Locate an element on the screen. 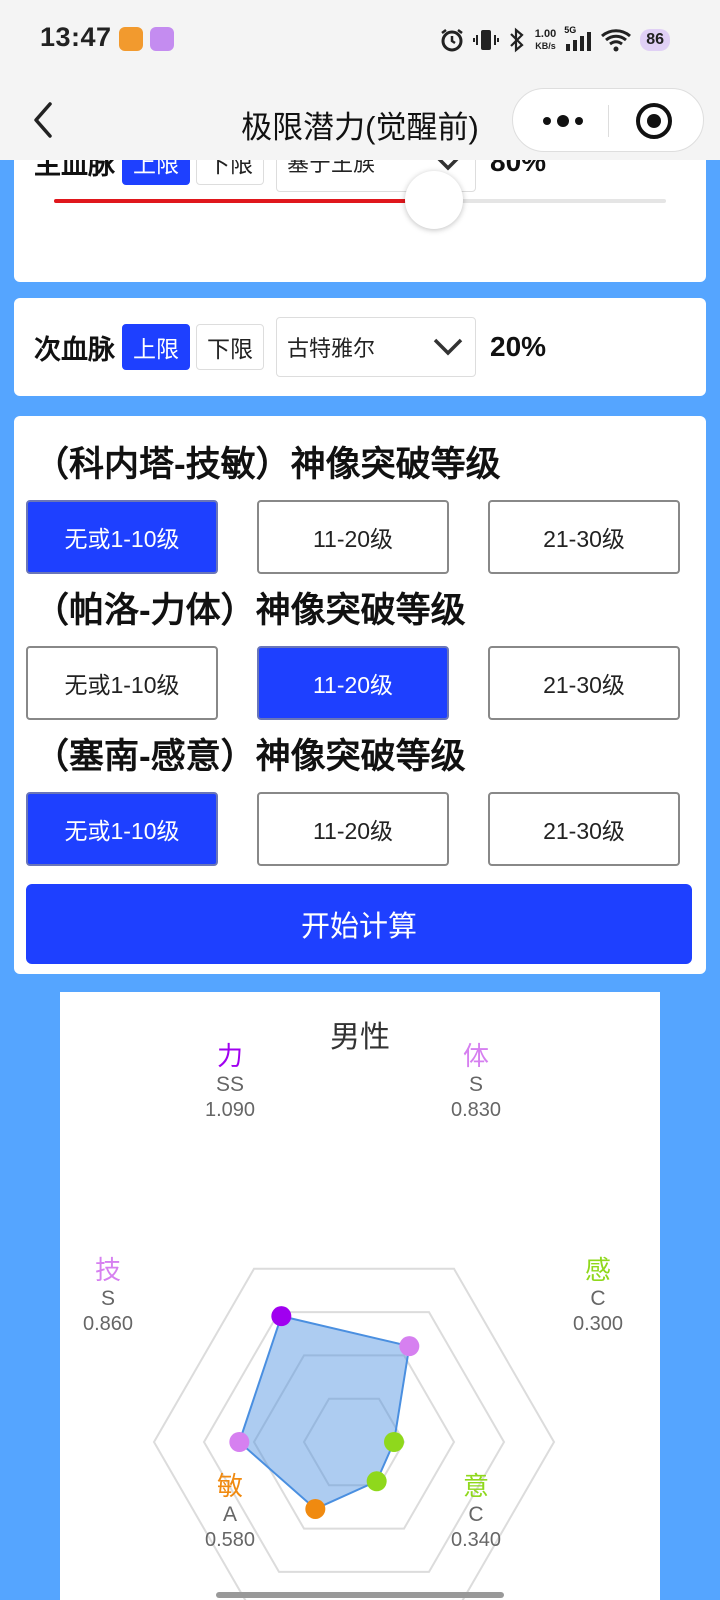 This screenshot has width=720, height=1600. secondary-bloodline-card: 次血脉 上限 下限 古特雅尔 20% is located at coordinates (360, 347).